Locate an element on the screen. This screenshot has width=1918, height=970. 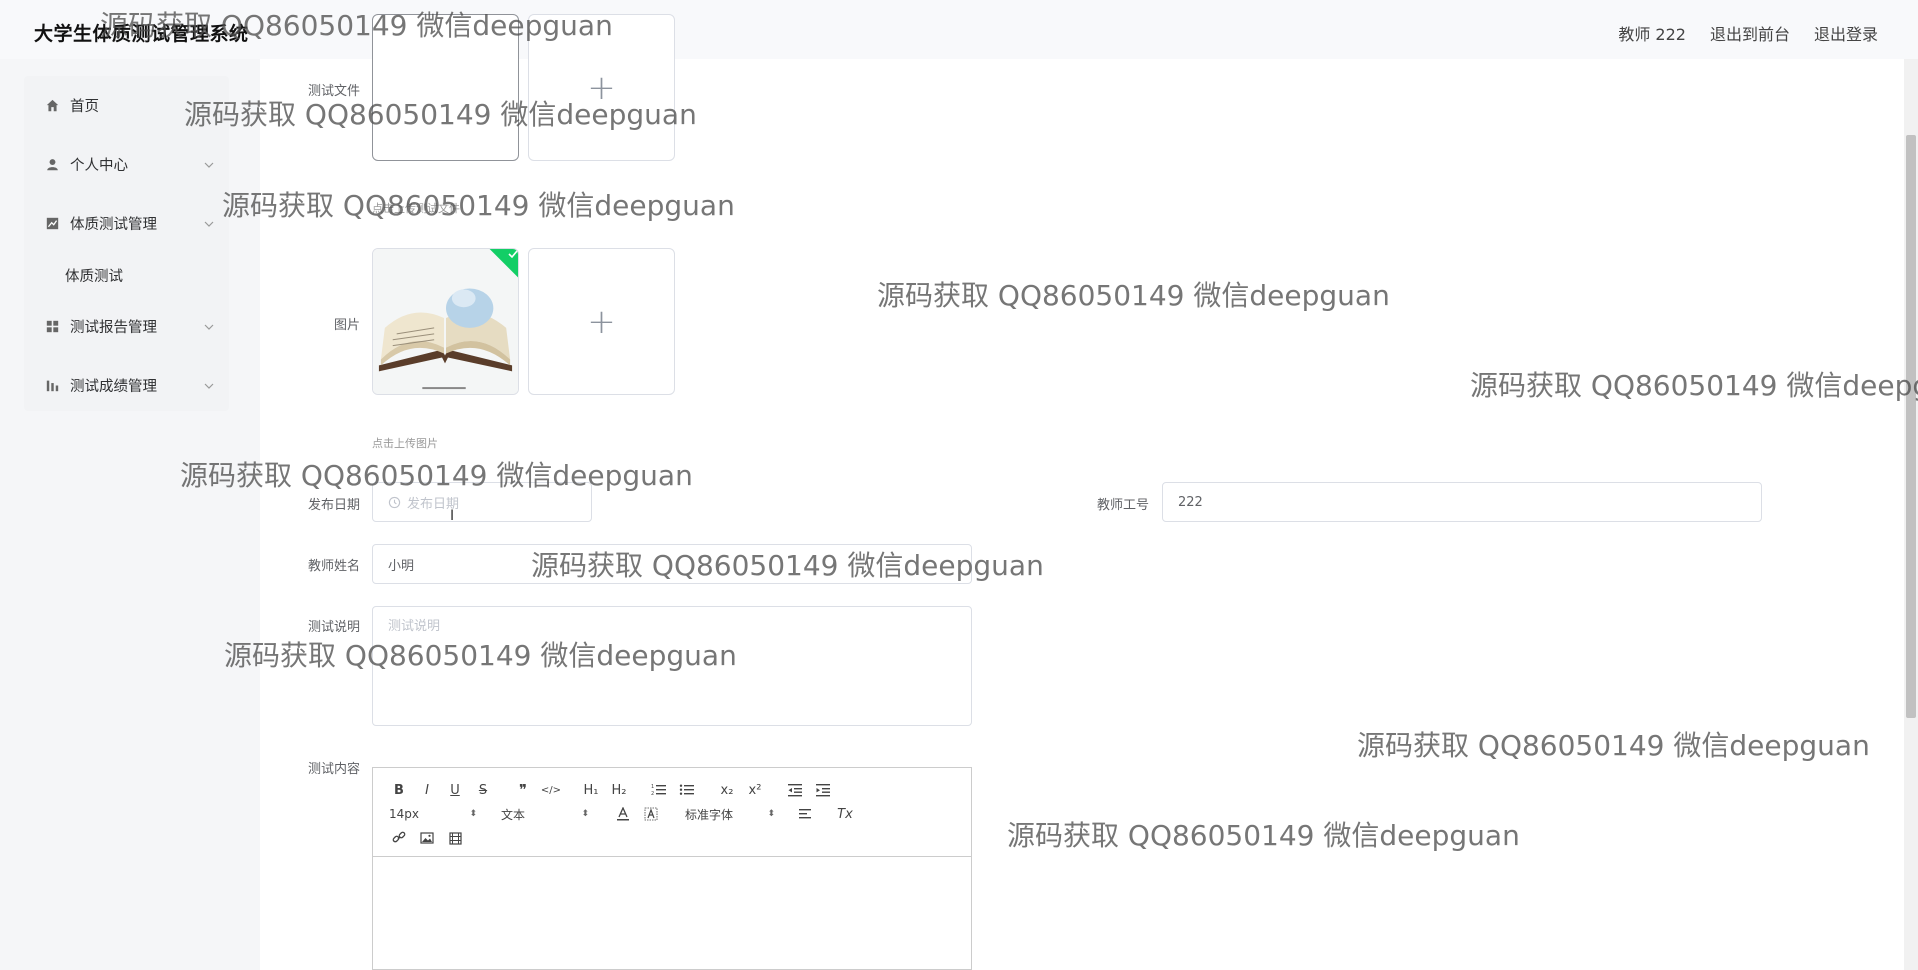
sidebar-item-report-mgmt: 测试报告管理 is located at coordinates (126, 326).